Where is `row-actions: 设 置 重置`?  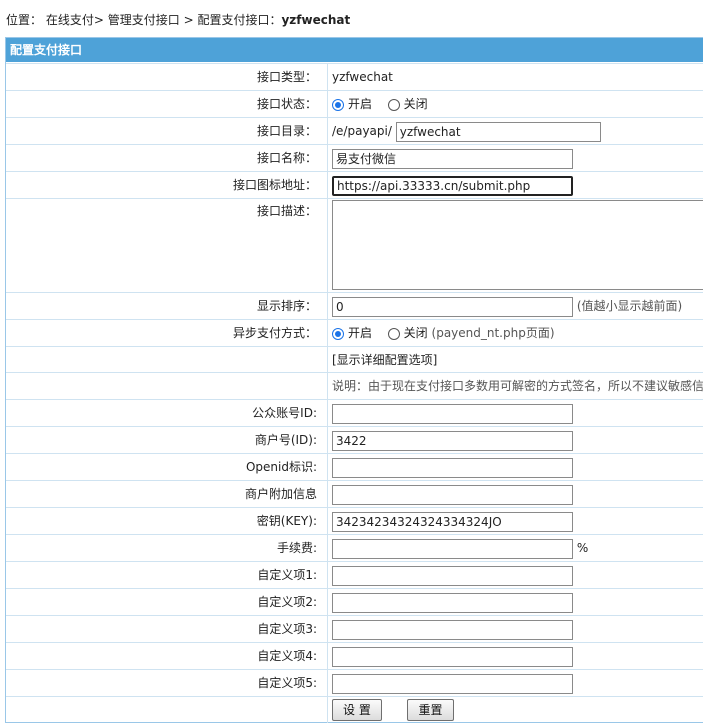 row-actions: 设 置 重置 is located at coordinates (354, 709).